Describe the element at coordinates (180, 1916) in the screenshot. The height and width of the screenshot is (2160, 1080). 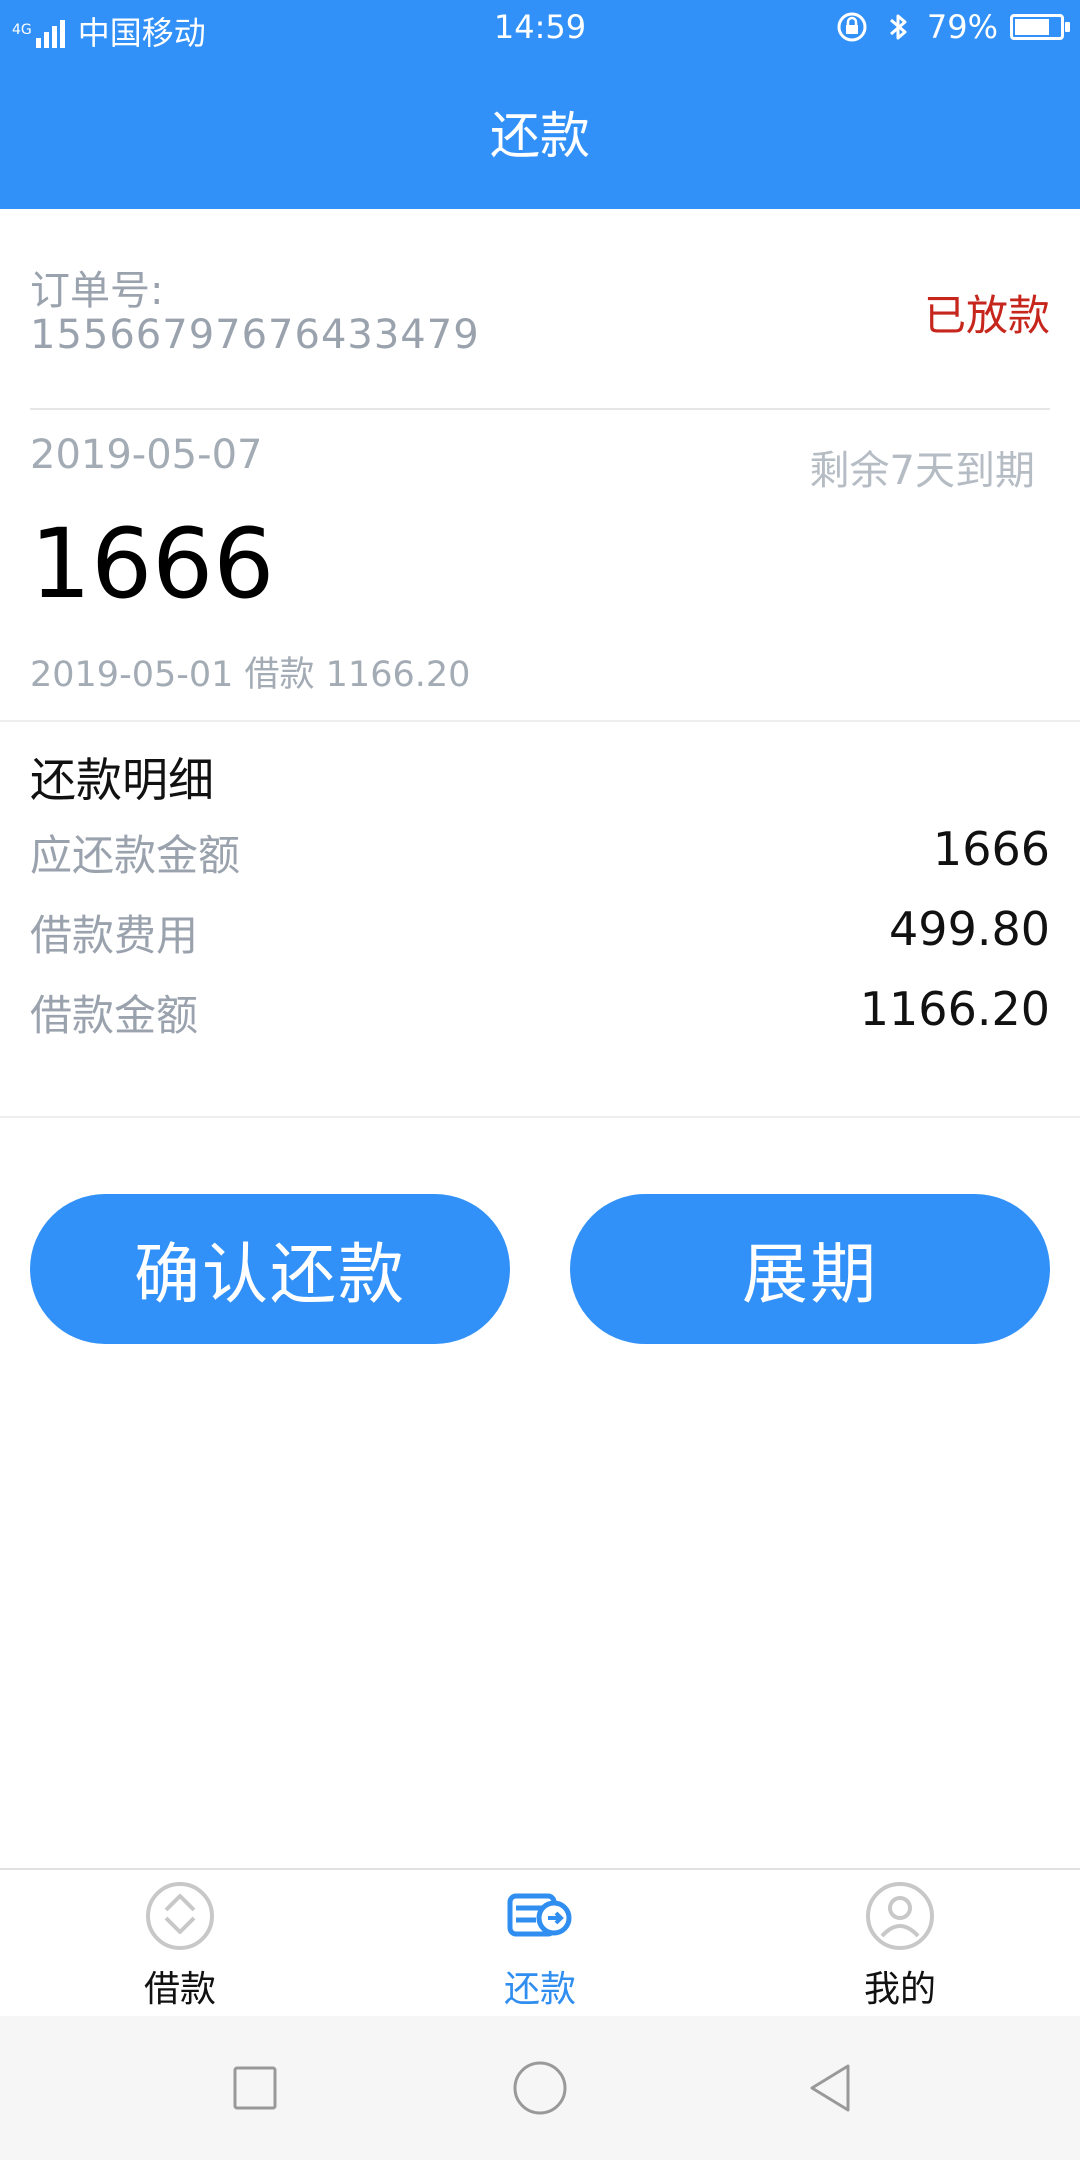
I see `borrow-icon` at that location.